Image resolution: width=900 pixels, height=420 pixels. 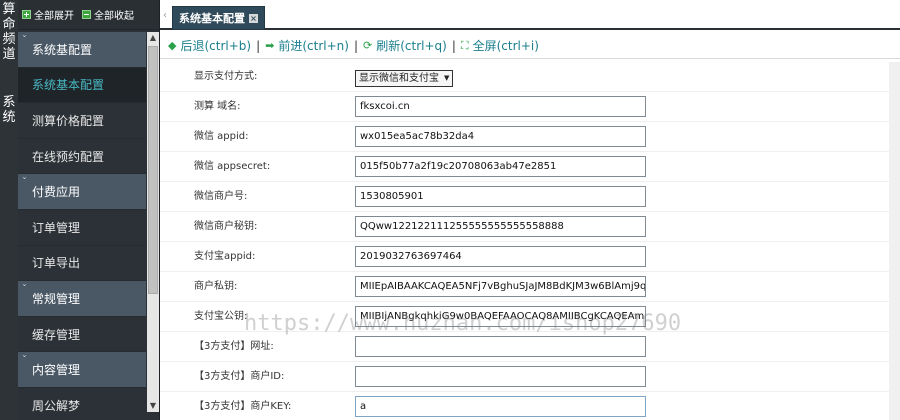 I want to click on sidebar-item-dream-interpretation: 周公解梦, so click(x=82, y=403).